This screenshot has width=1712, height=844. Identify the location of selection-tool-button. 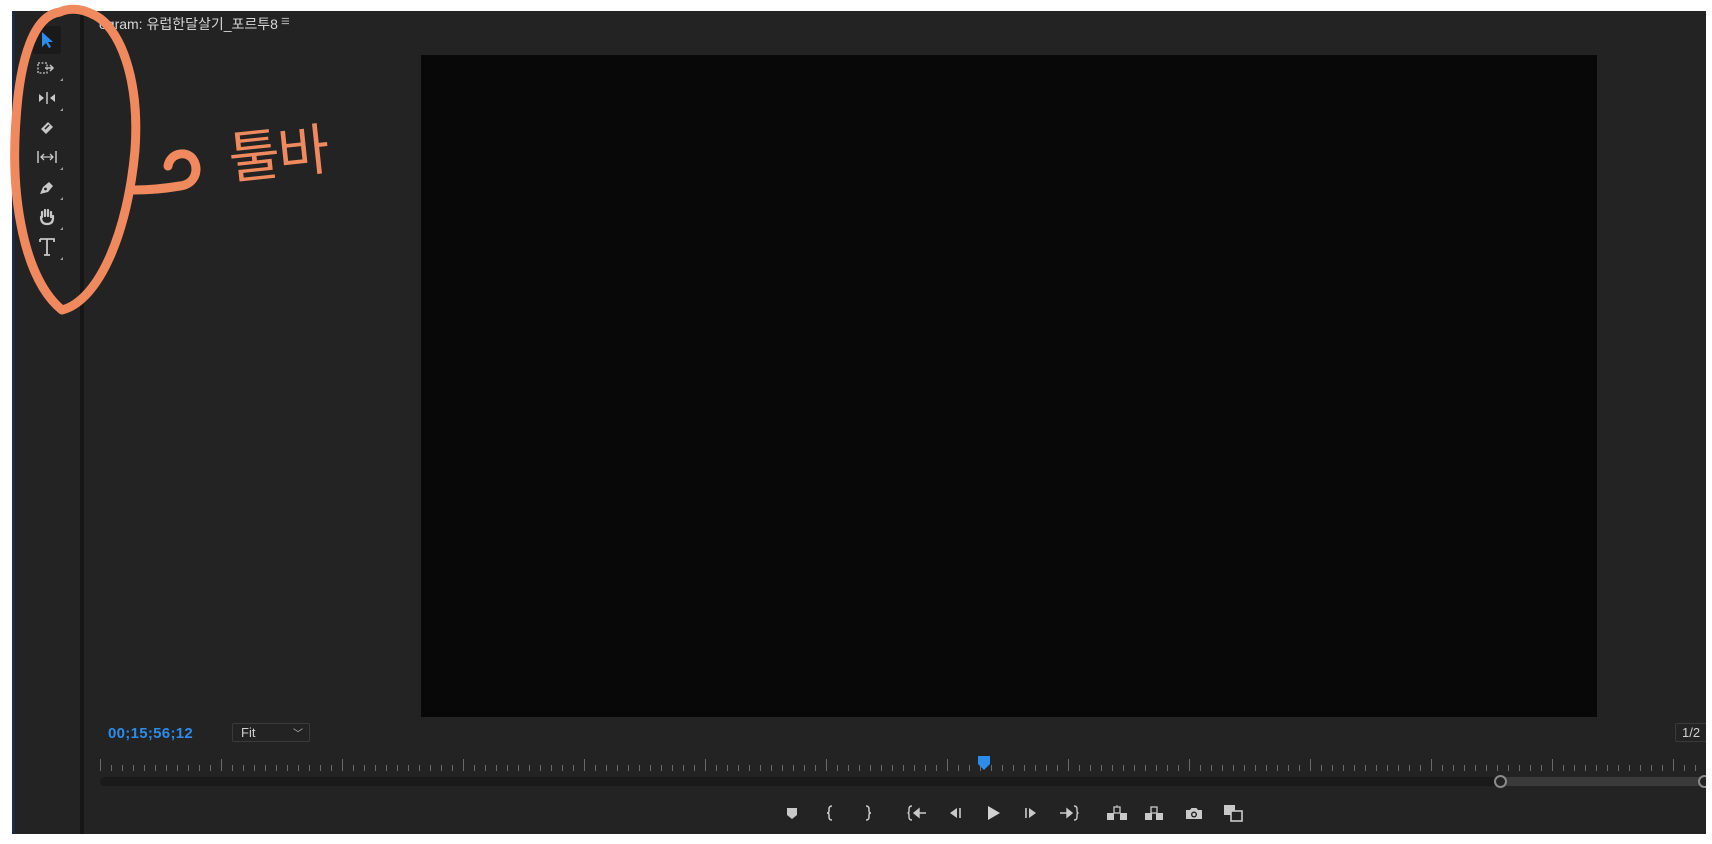
(47, 40).